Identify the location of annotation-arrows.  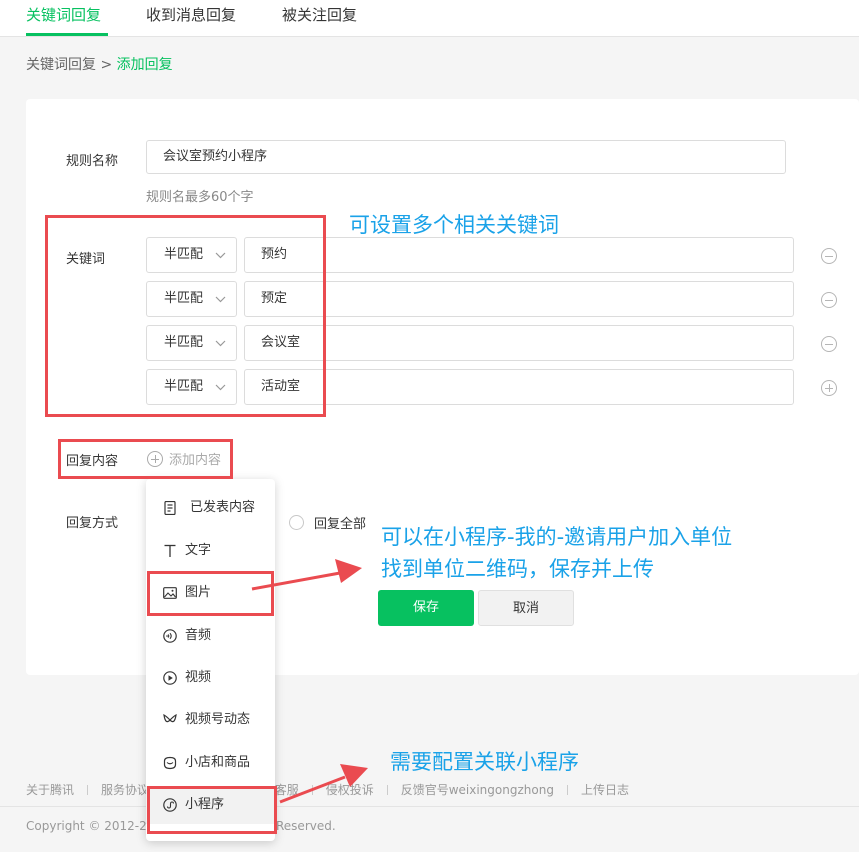
(309, 681).